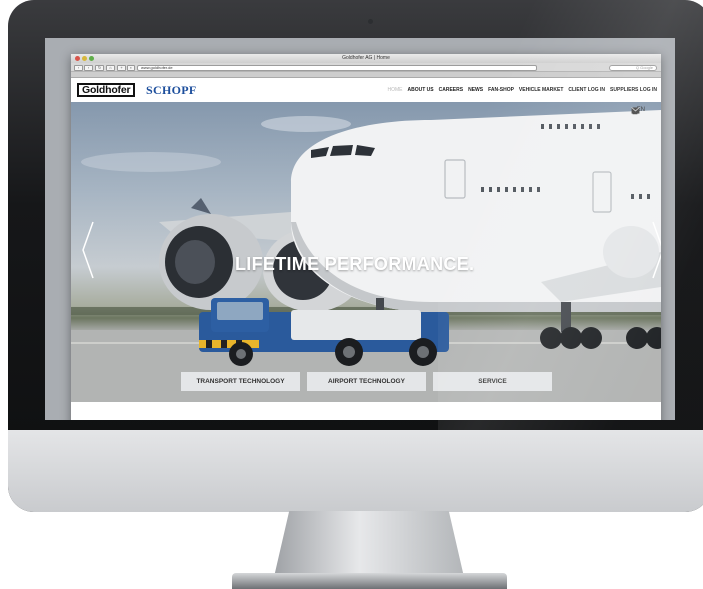 The height and width of the screenshot is (589, 703). Describe the element at coordinates (541, 90) in the screenshot. I see `nav-item-vehicle-market: VEHICLE MARKET` at that location.